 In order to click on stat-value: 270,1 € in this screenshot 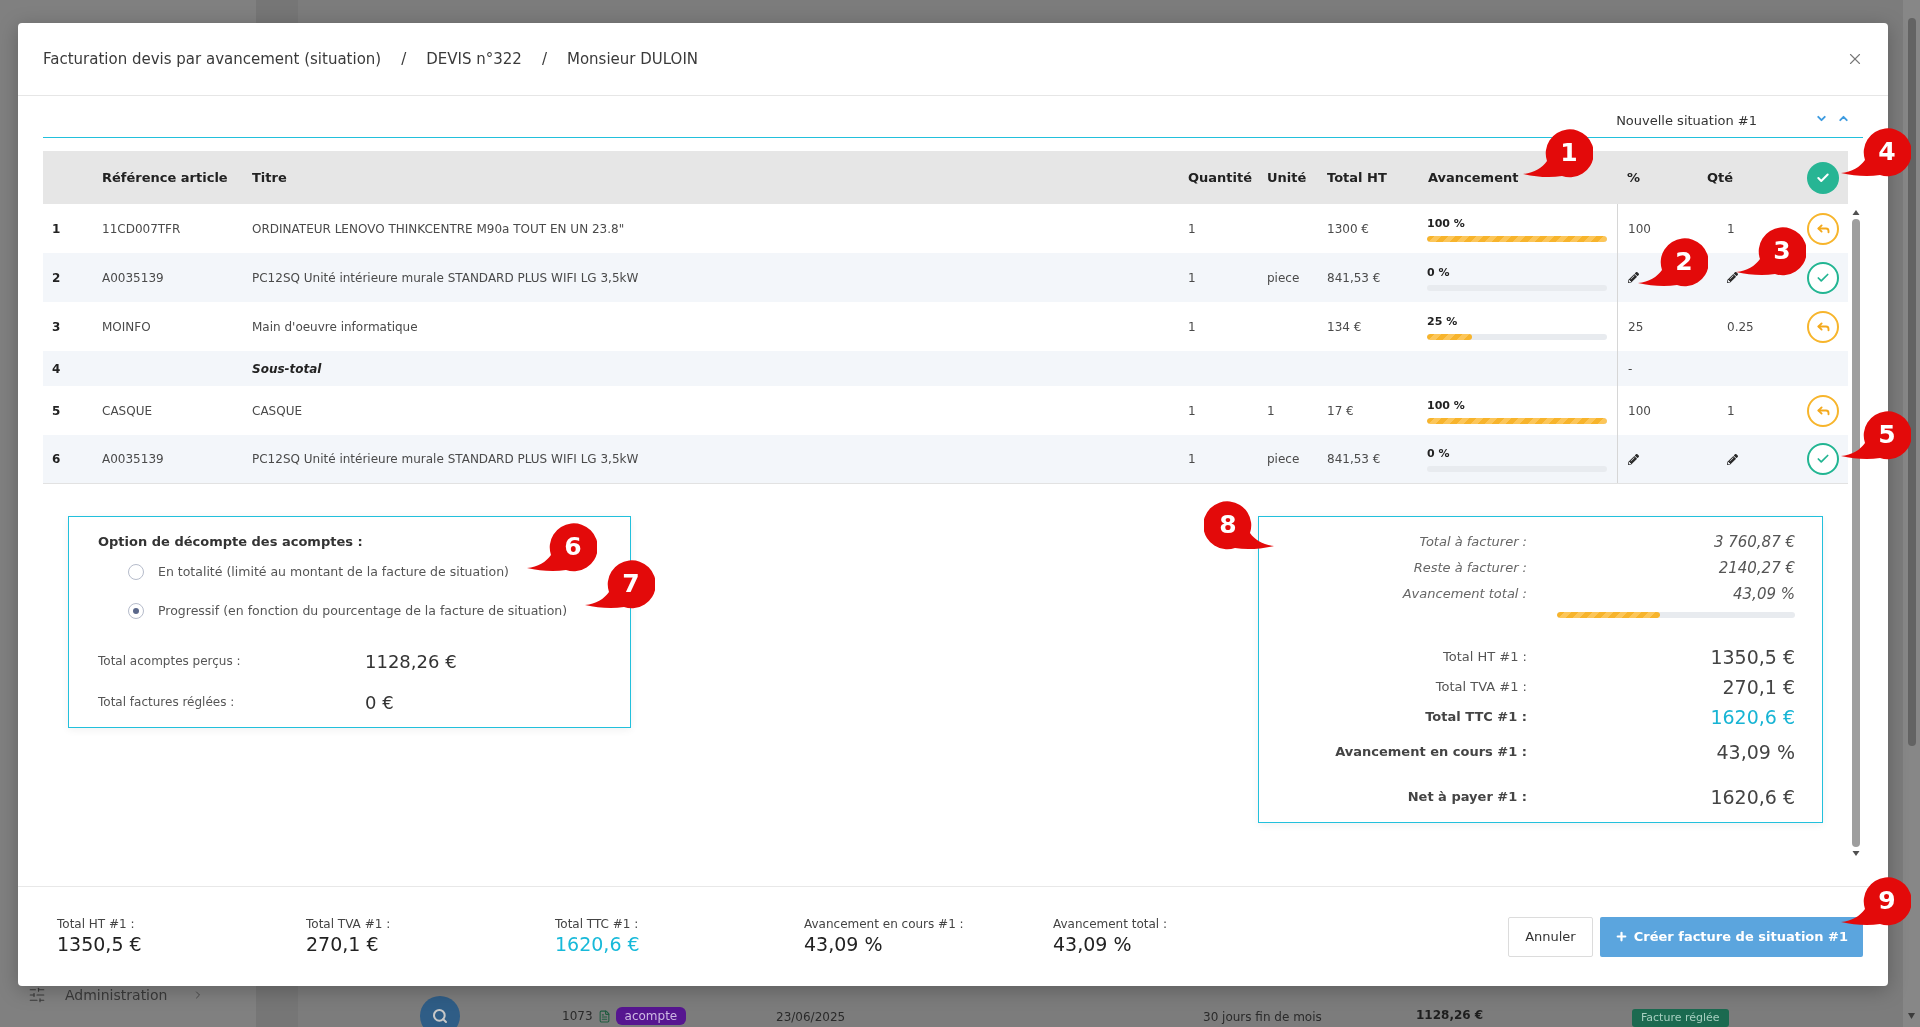, I will do `click(342, 943)`.